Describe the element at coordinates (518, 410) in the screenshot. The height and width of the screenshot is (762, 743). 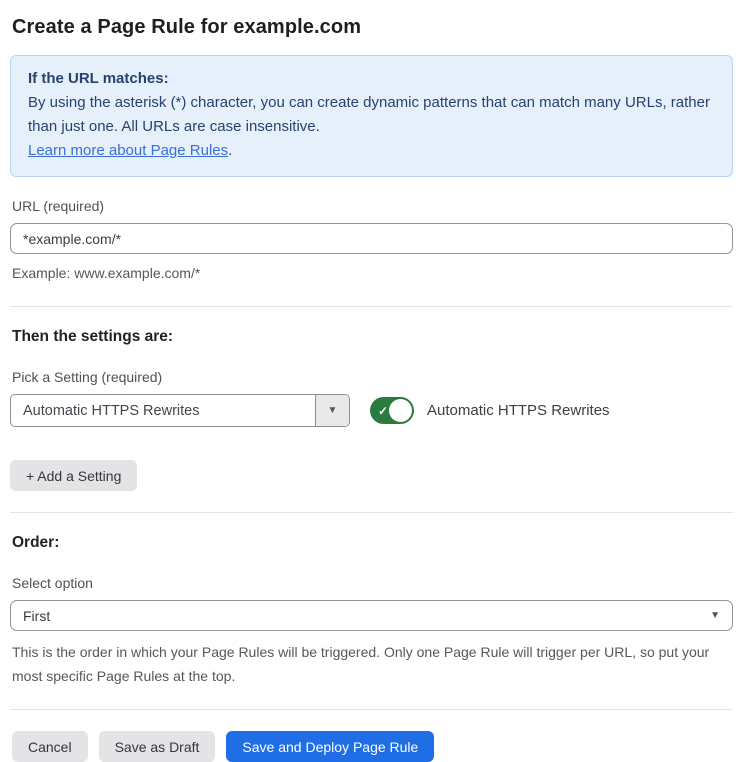
I see `setting-toggle-label: Automatic HTTPS Rewrites` at that location.